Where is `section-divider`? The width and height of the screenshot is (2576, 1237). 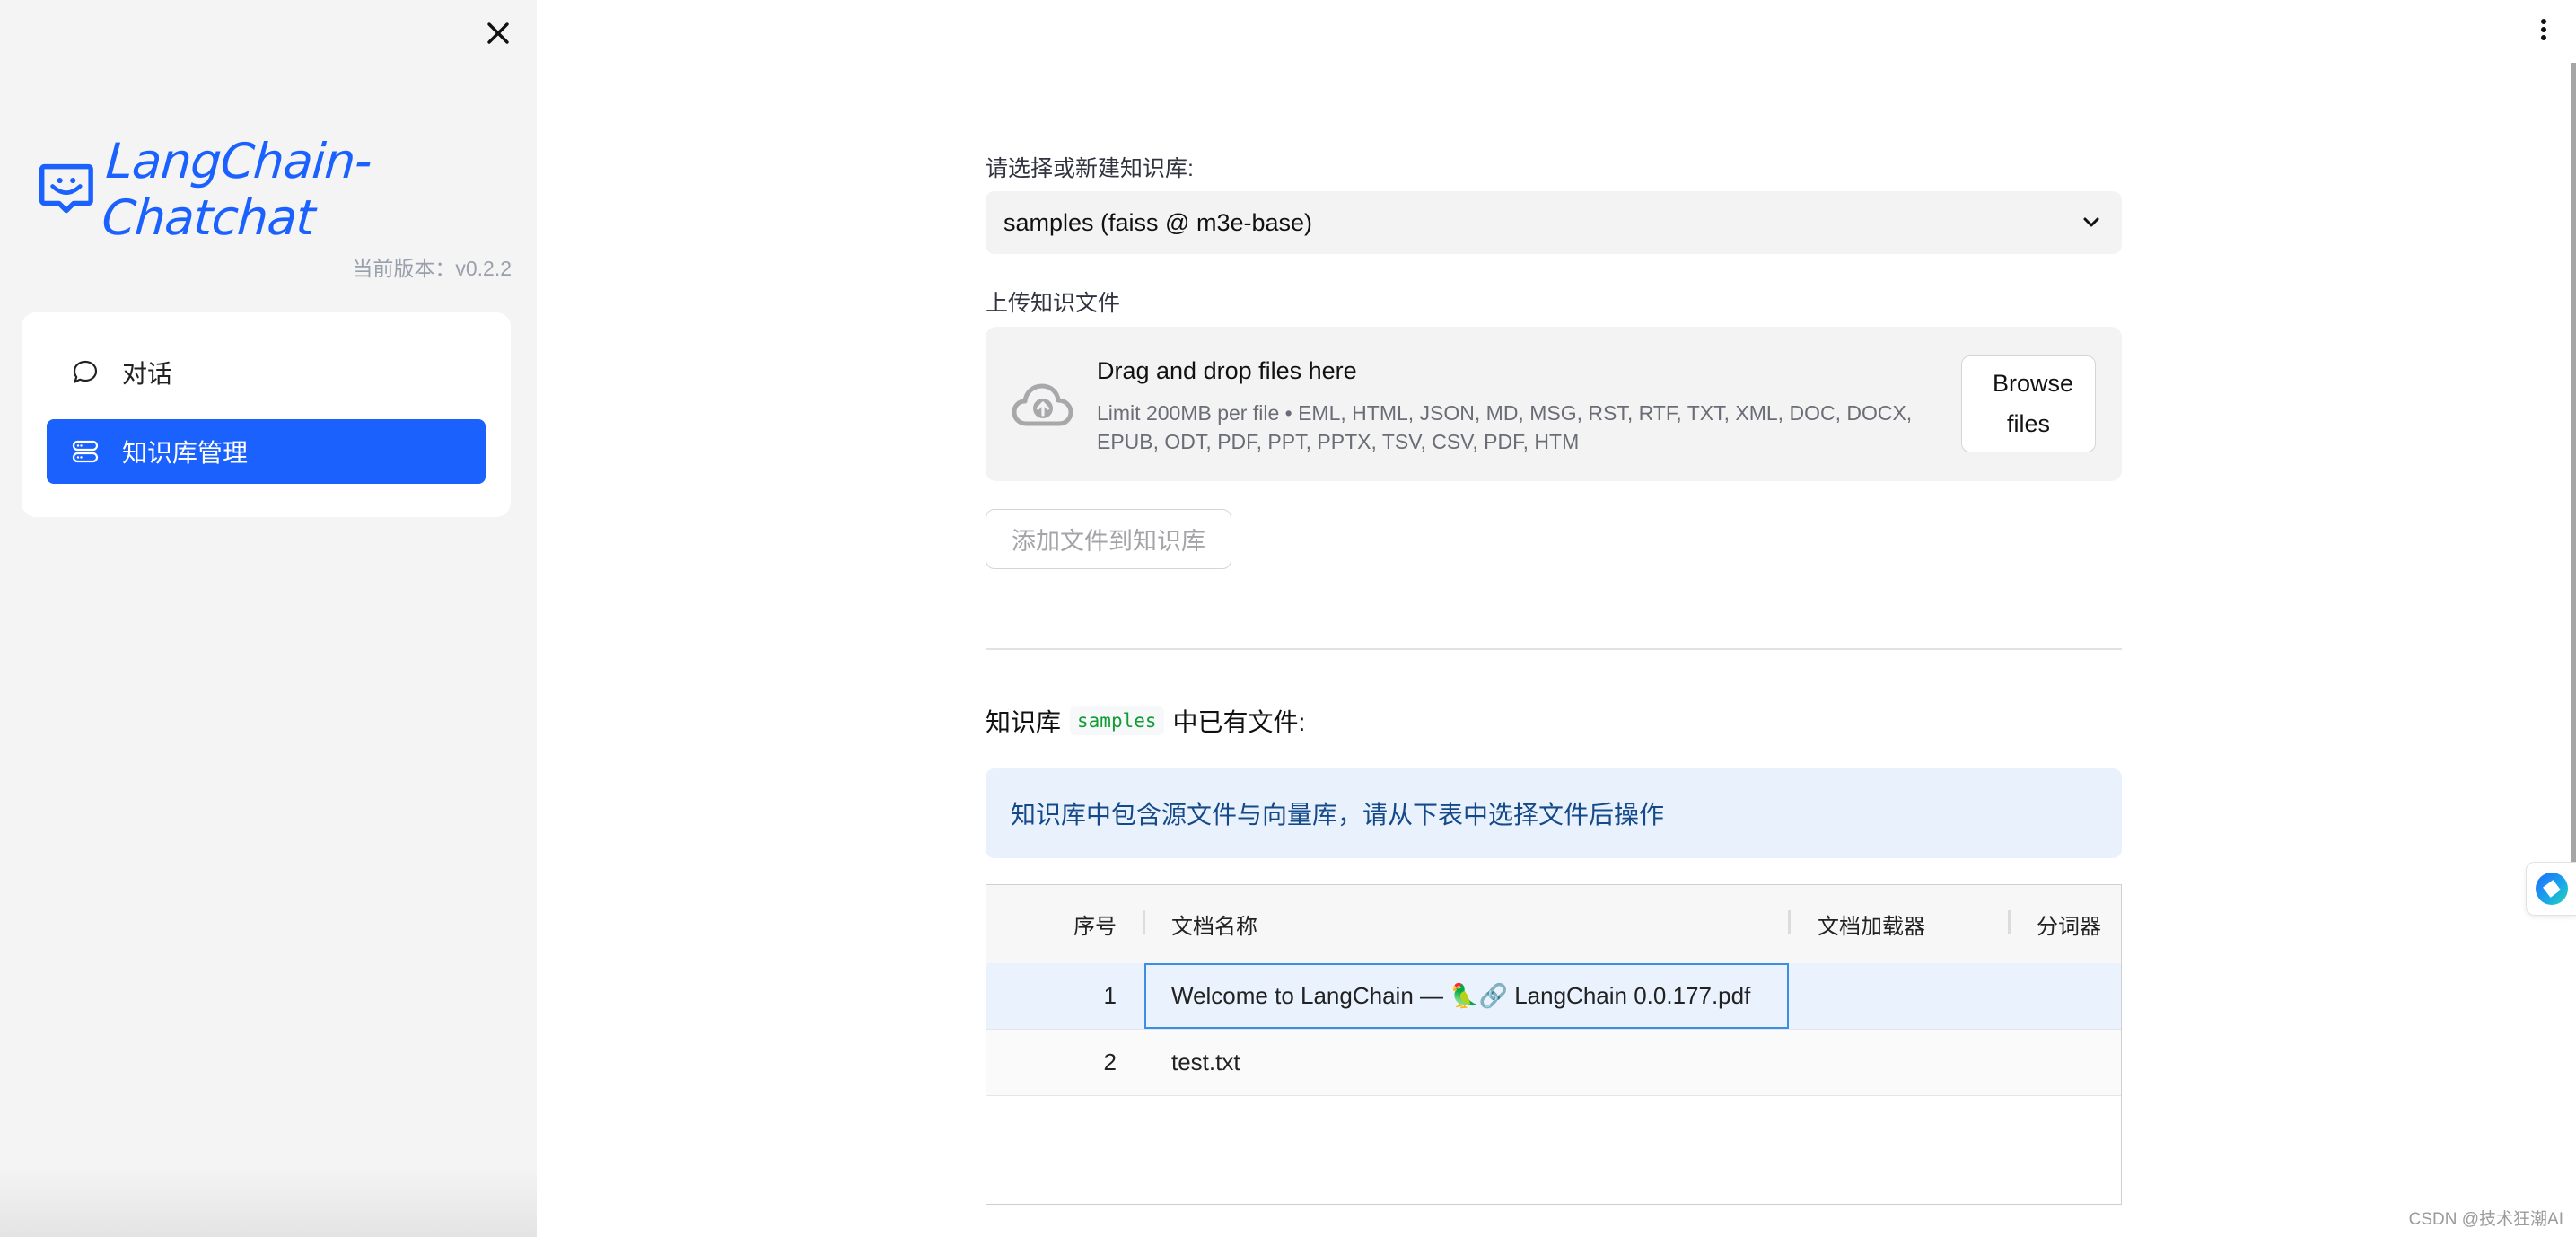
section-divider is located at coordinates (1554, 649).